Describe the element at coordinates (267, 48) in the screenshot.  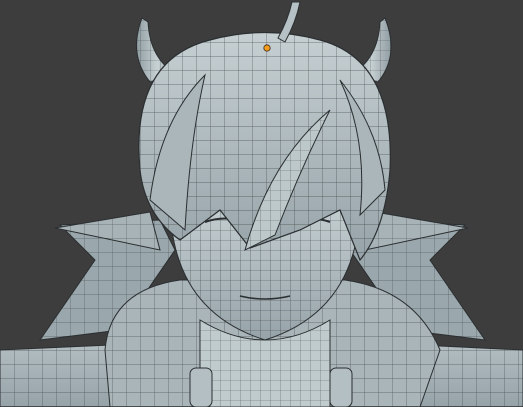
I see `object-origin-icon` at that location.